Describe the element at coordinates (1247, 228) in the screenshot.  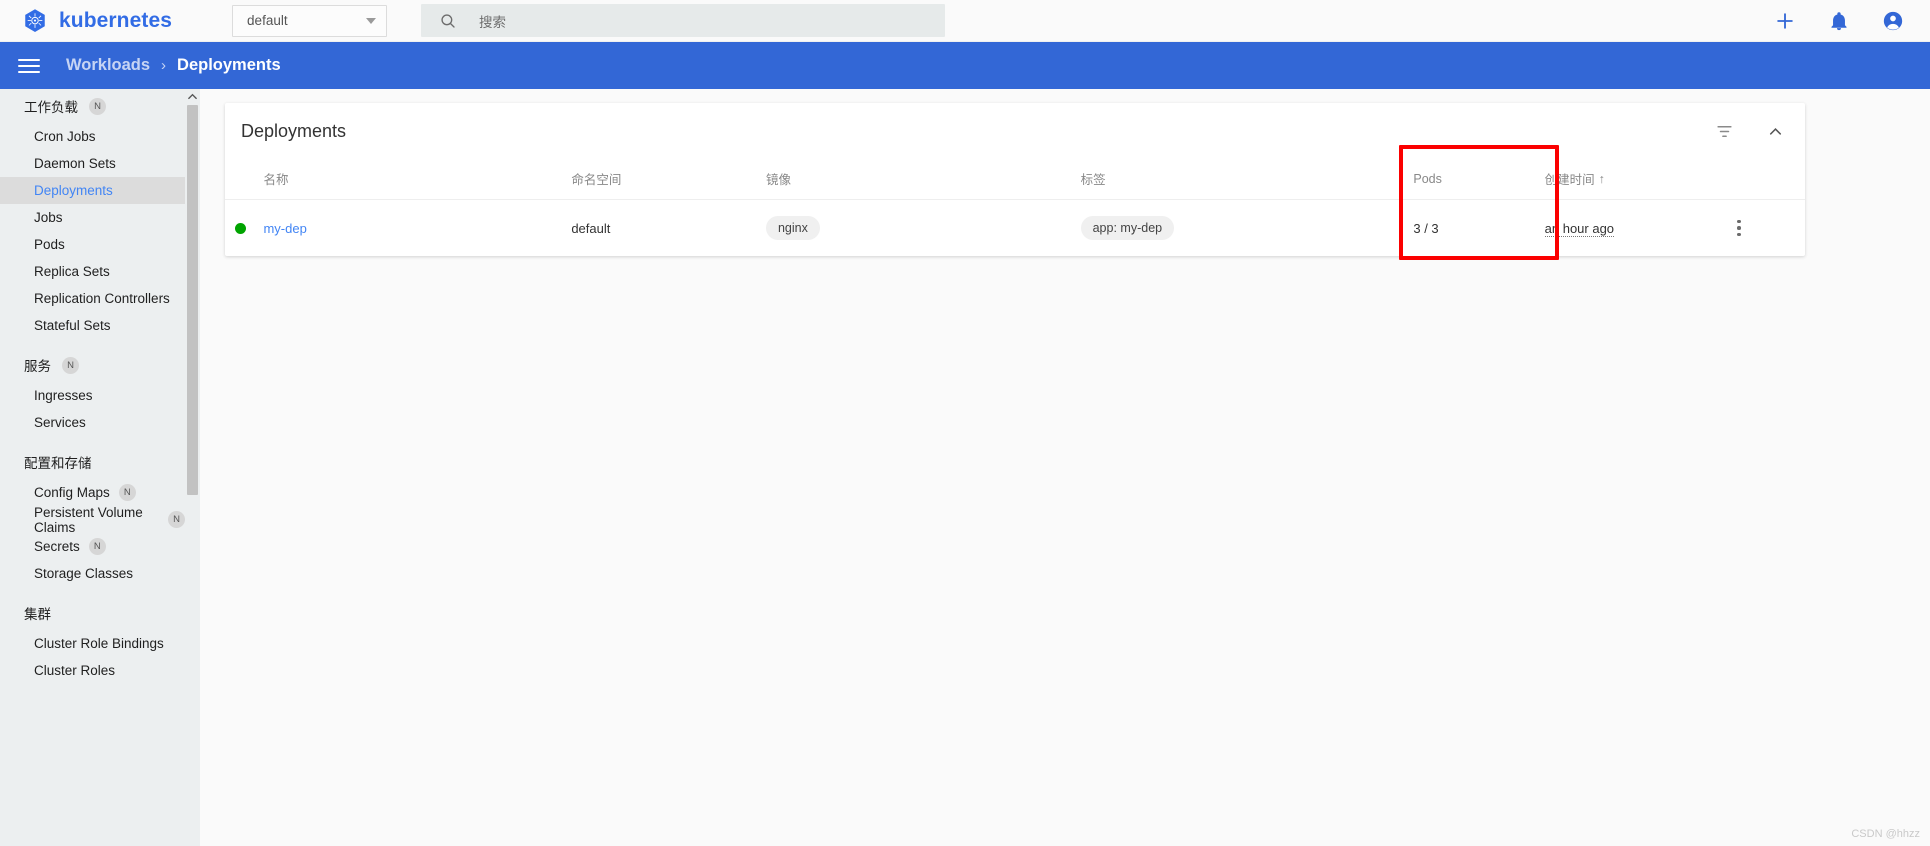
I see `row-labels-cell: app: my-dep` at that location.